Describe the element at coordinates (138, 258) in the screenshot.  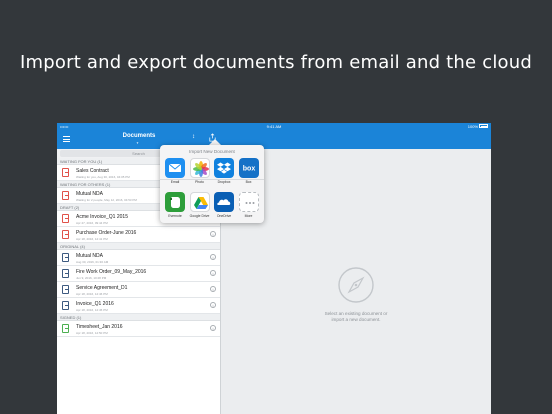
I see `document-row: Mutual NDA Aug 30, 2016, 01:30 AM i` at that location.